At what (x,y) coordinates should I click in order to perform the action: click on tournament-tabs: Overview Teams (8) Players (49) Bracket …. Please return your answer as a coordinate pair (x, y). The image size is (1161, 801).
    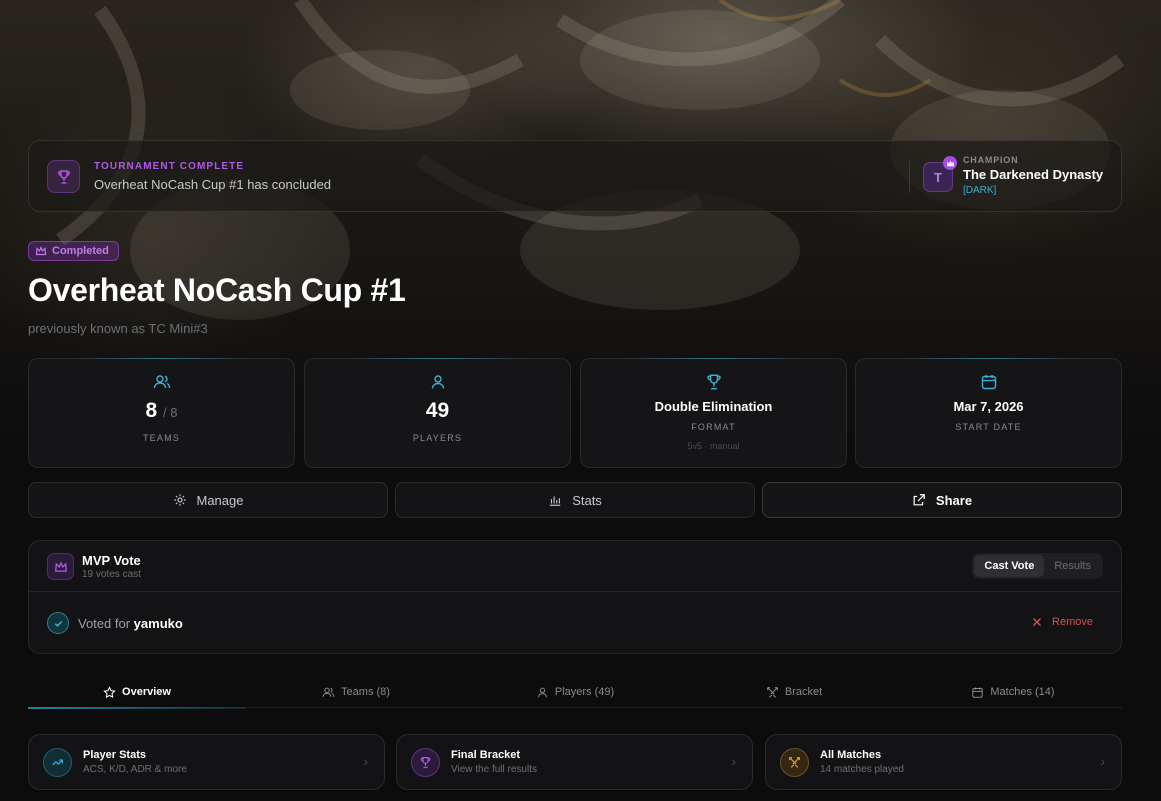
    Looking at the image, I should click on (575, 692).